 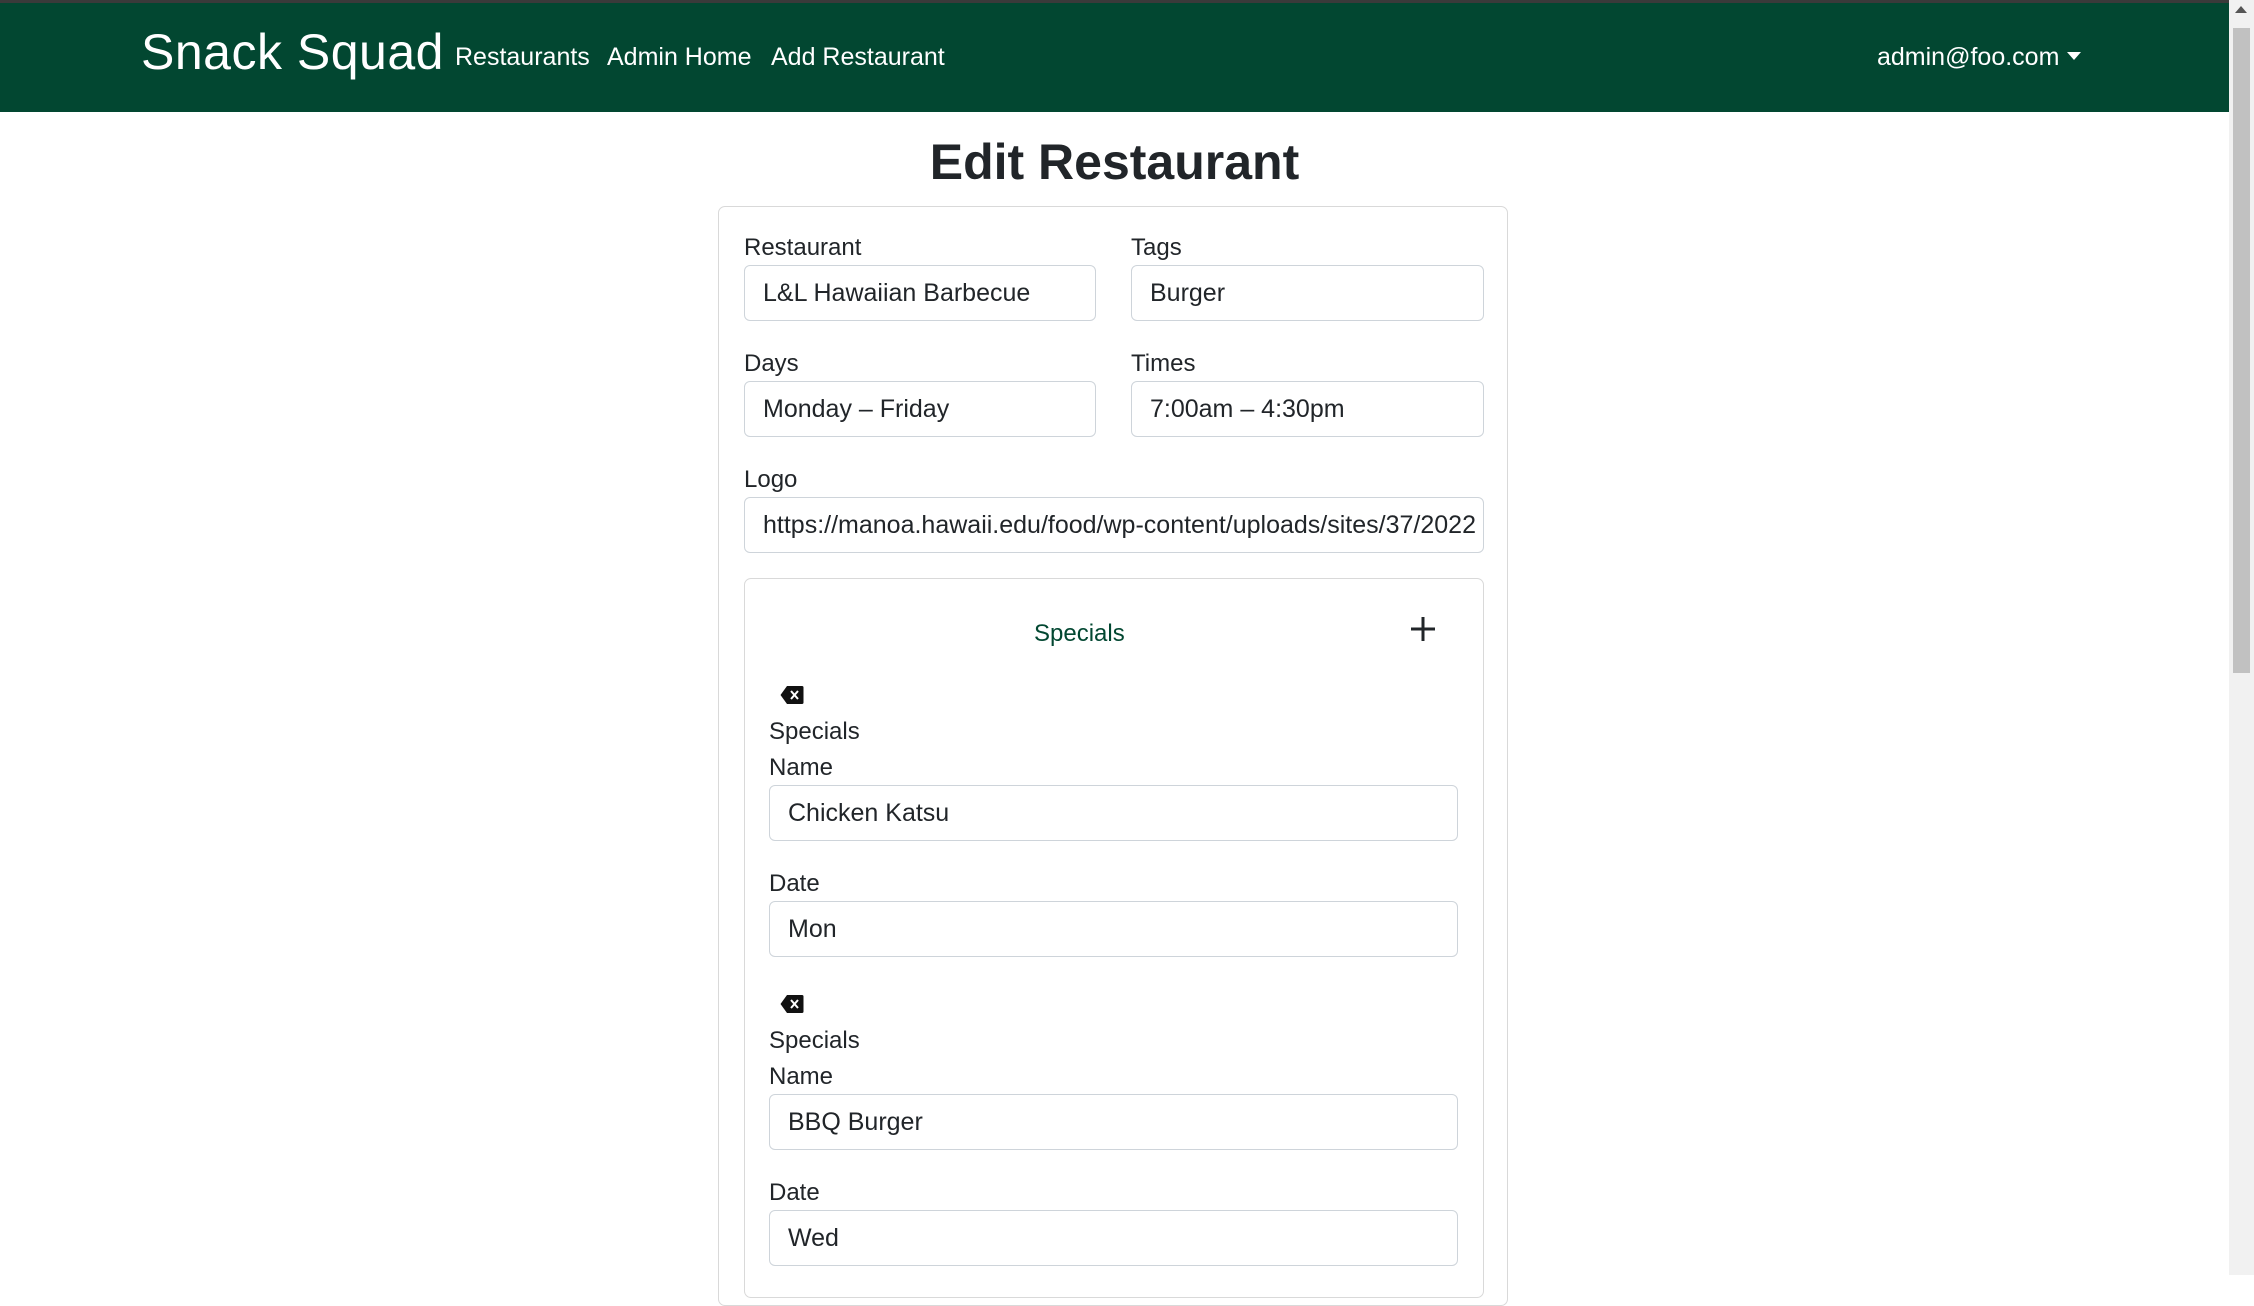 What do you see at coordinates (2241, 9) in the screenshot?
I see `scroll-up-arrow-icon` at bounding box center [2241, 9].